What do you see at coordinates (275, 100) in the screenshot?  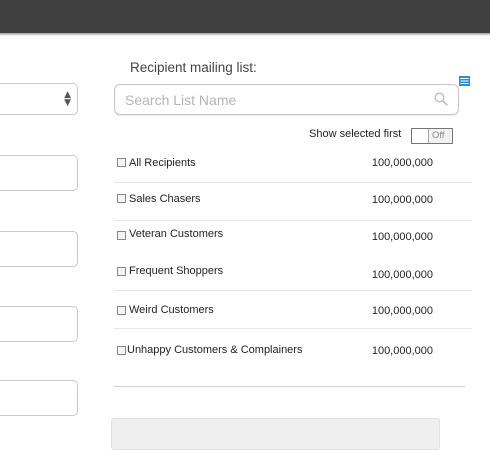 I see `search-list-input` at bounding box center [275, 100].